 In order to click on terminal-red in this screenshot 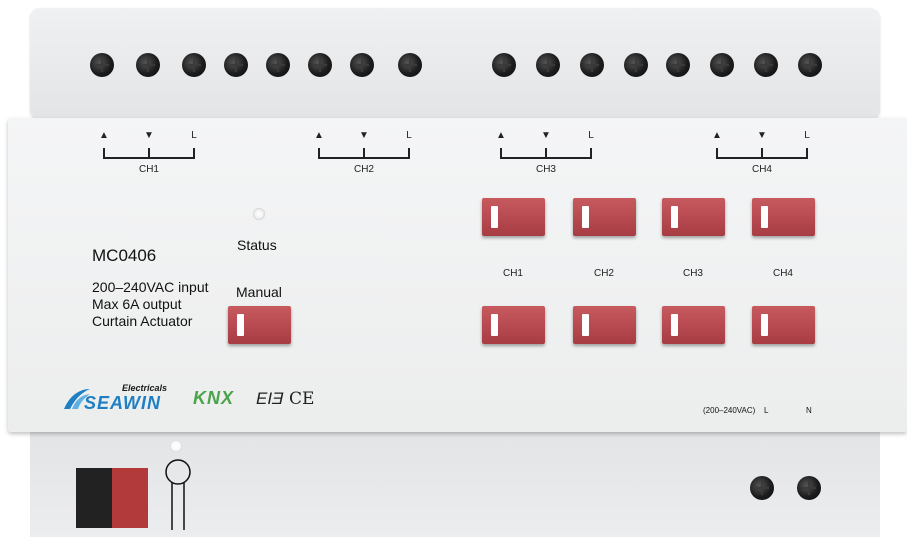, I will do `click(130, 498)`.